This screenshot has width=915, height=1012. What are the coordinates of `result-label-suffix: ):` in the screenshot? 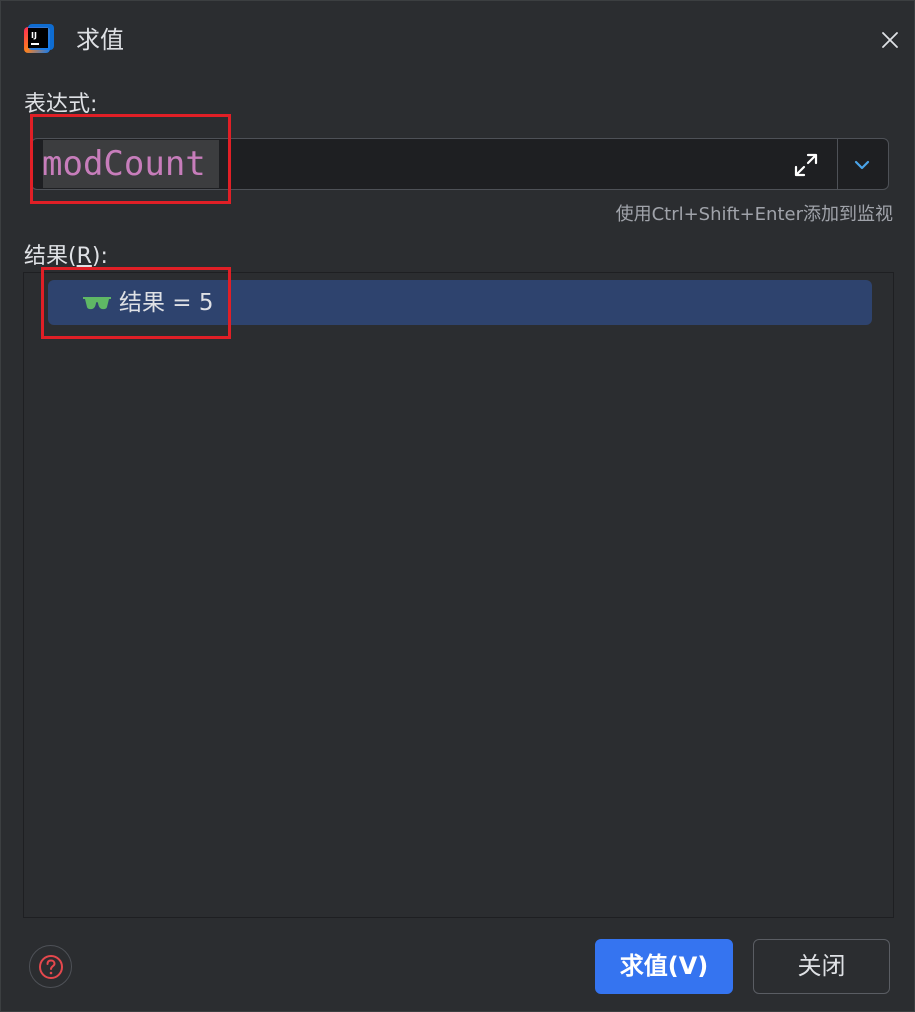 It's located at (99, 256).